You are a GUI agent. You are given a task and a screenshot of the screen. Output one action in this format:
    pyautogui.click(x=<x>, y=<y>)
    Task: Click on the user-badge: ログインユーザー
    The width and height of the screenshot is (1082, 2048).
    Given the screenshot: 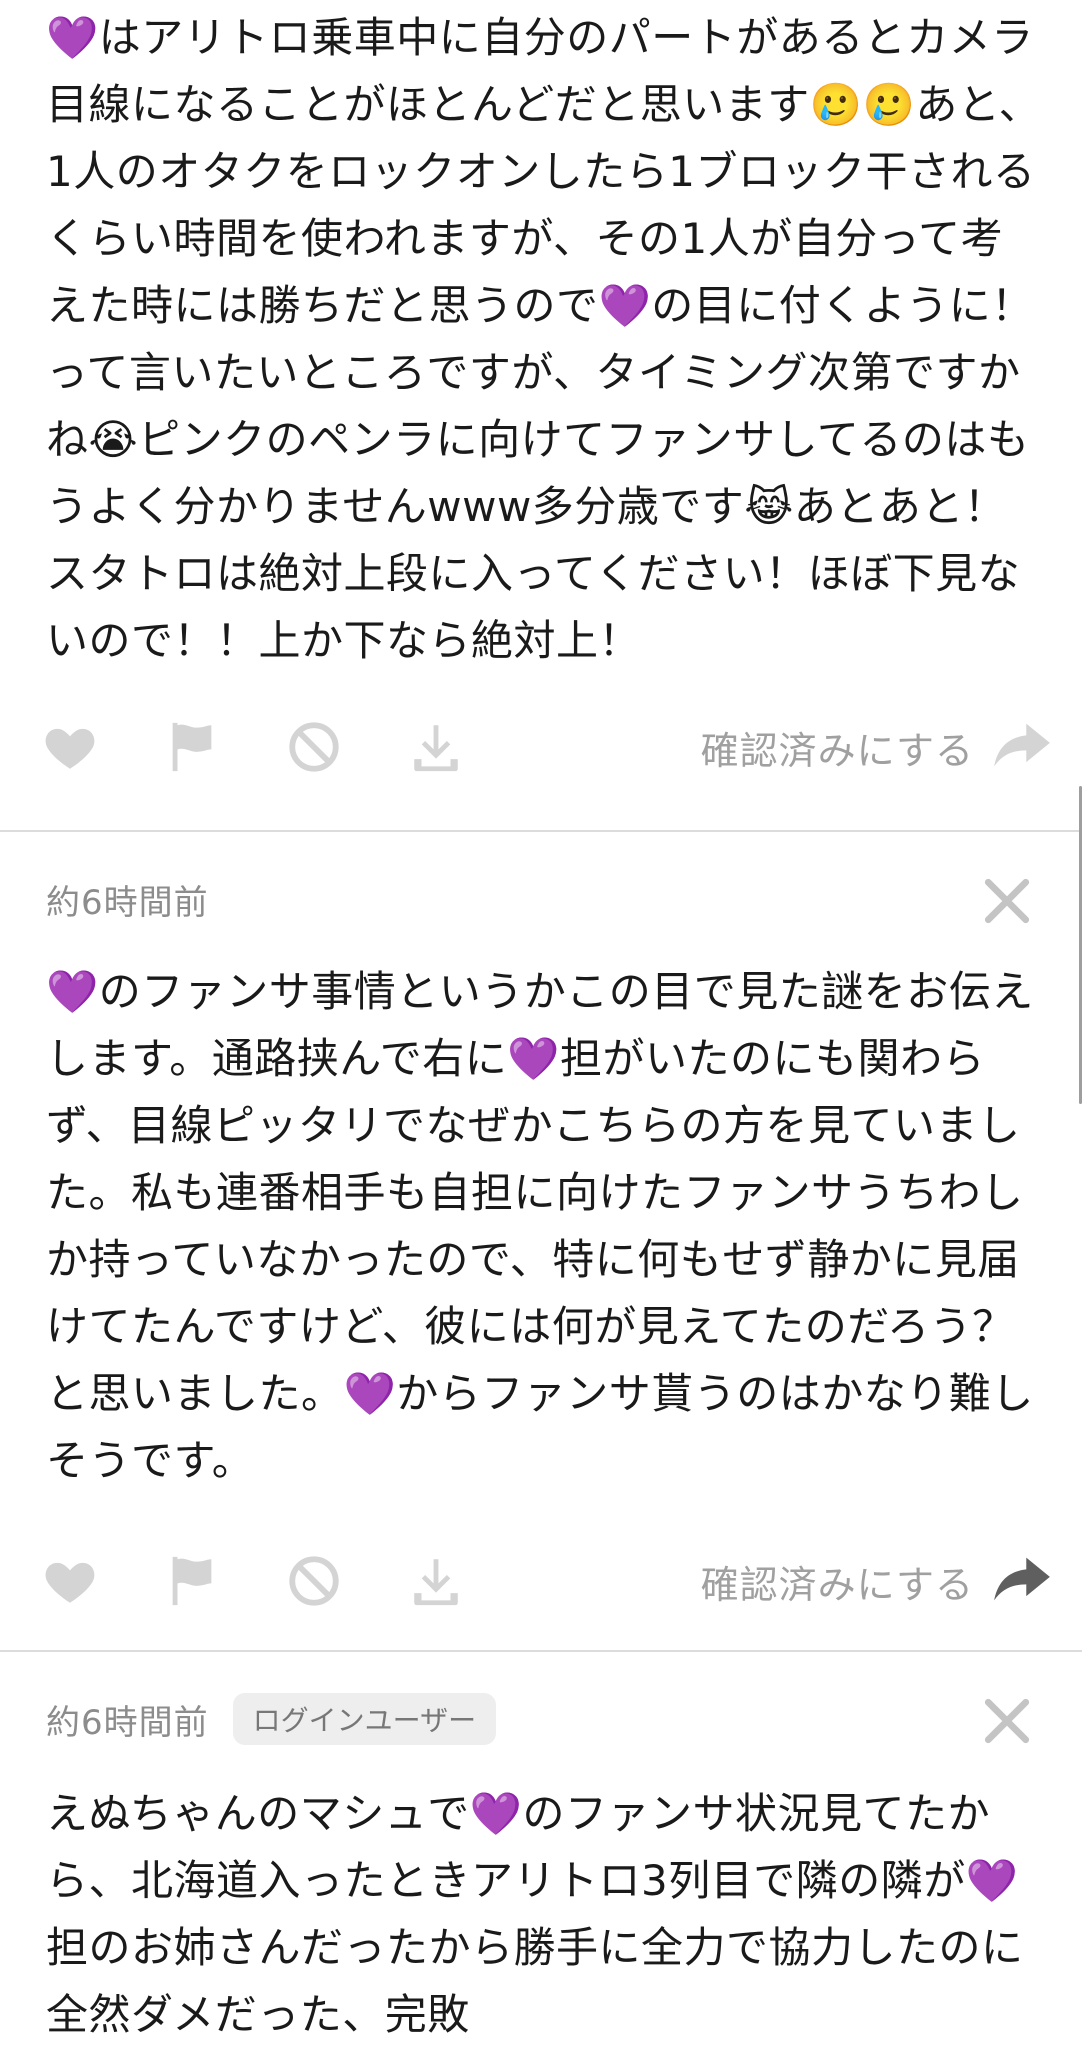 What is the action you would take?
    pyautogui.click(x=364, y=1719)
    